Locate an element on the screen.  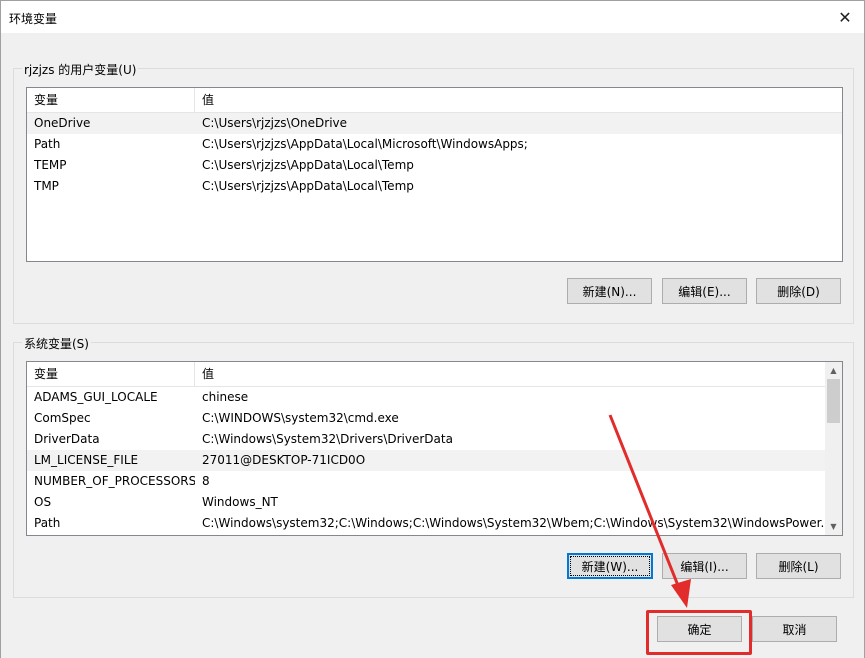
var-value: 8 is located at coordinates (206, 481).